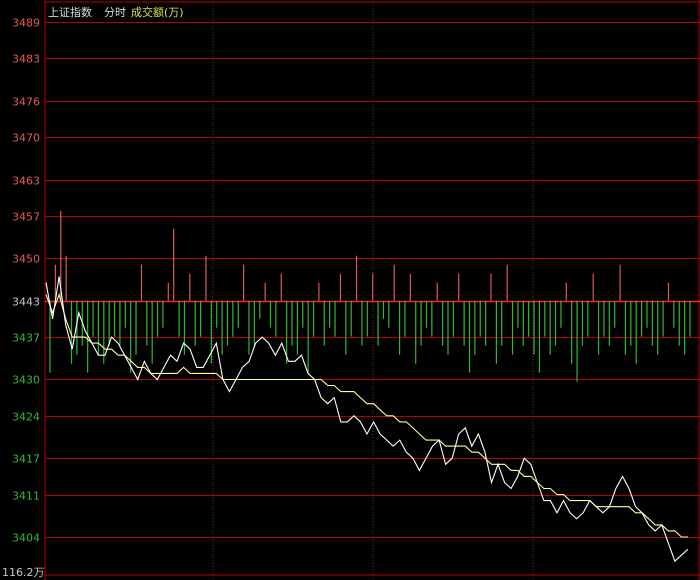 Image resolution: width=700 pixels, height=580 pixels. What do you see at coordinates (26, 217) in the screenshot?
I see `y-tick-label: 3457` at bounding box center [26, 217].